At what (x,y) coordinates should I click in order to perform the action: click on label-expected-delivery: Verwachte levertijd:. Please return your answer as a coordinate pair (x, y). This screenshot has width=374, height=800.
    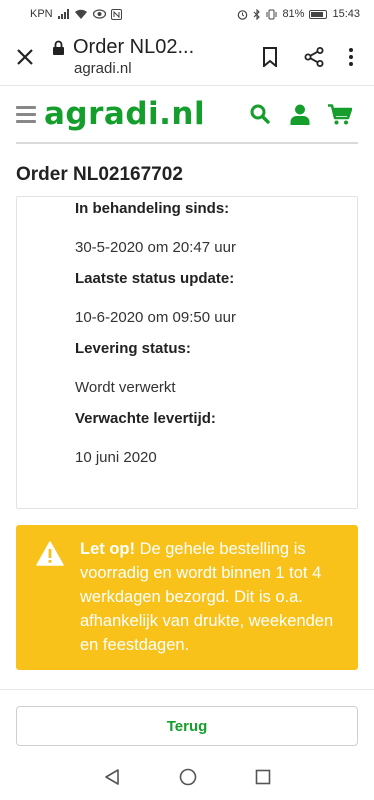
    Looking at the image, I should click on (145, 418).